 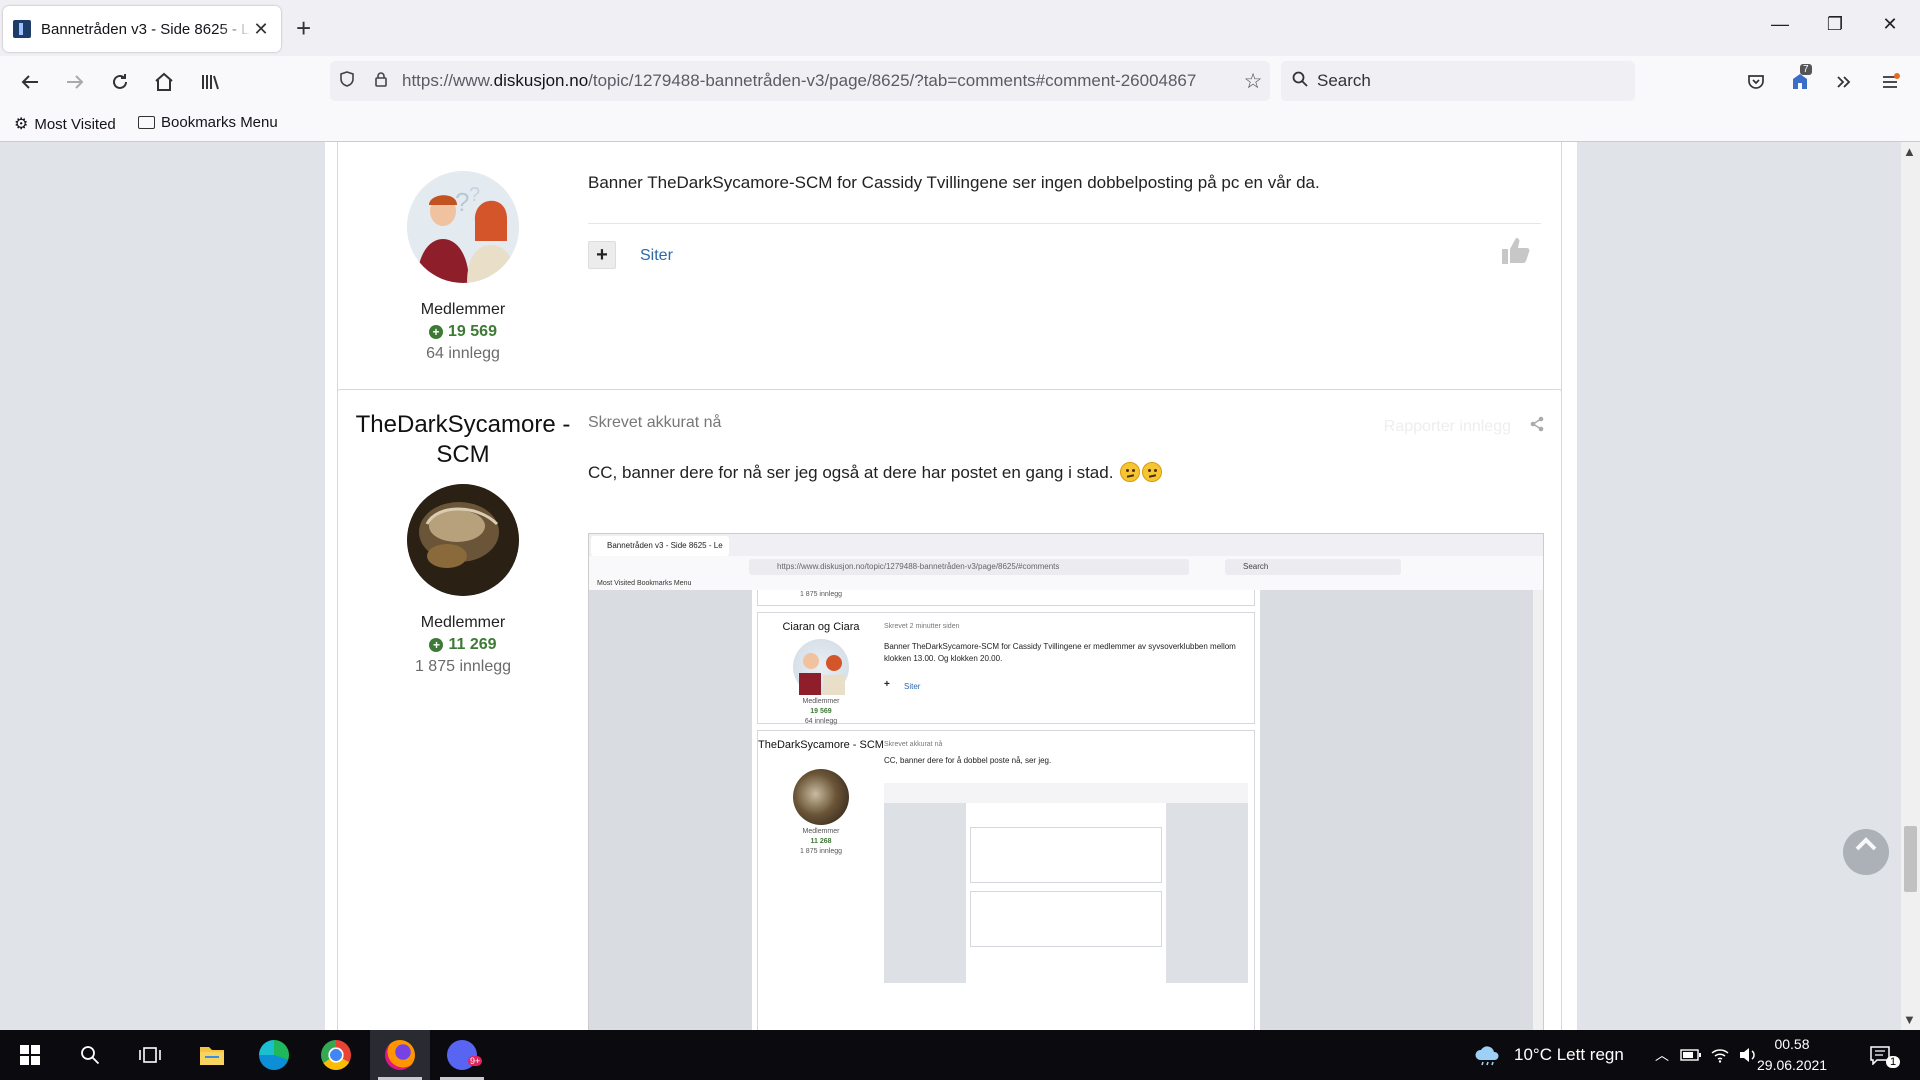 I want to click on notification-count: 1, so click(x=1893, y=1062).